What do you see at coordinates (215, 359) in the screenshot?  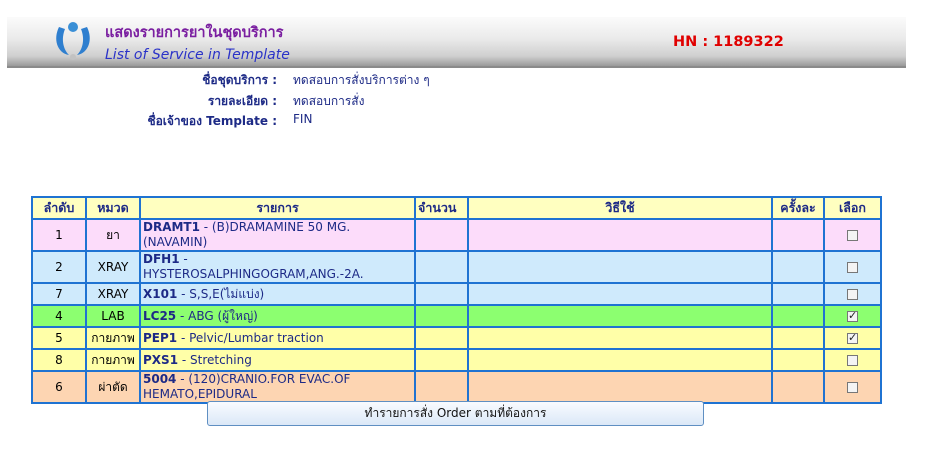 I see `item-description: - Stretching` at bounding box center [215, 359].